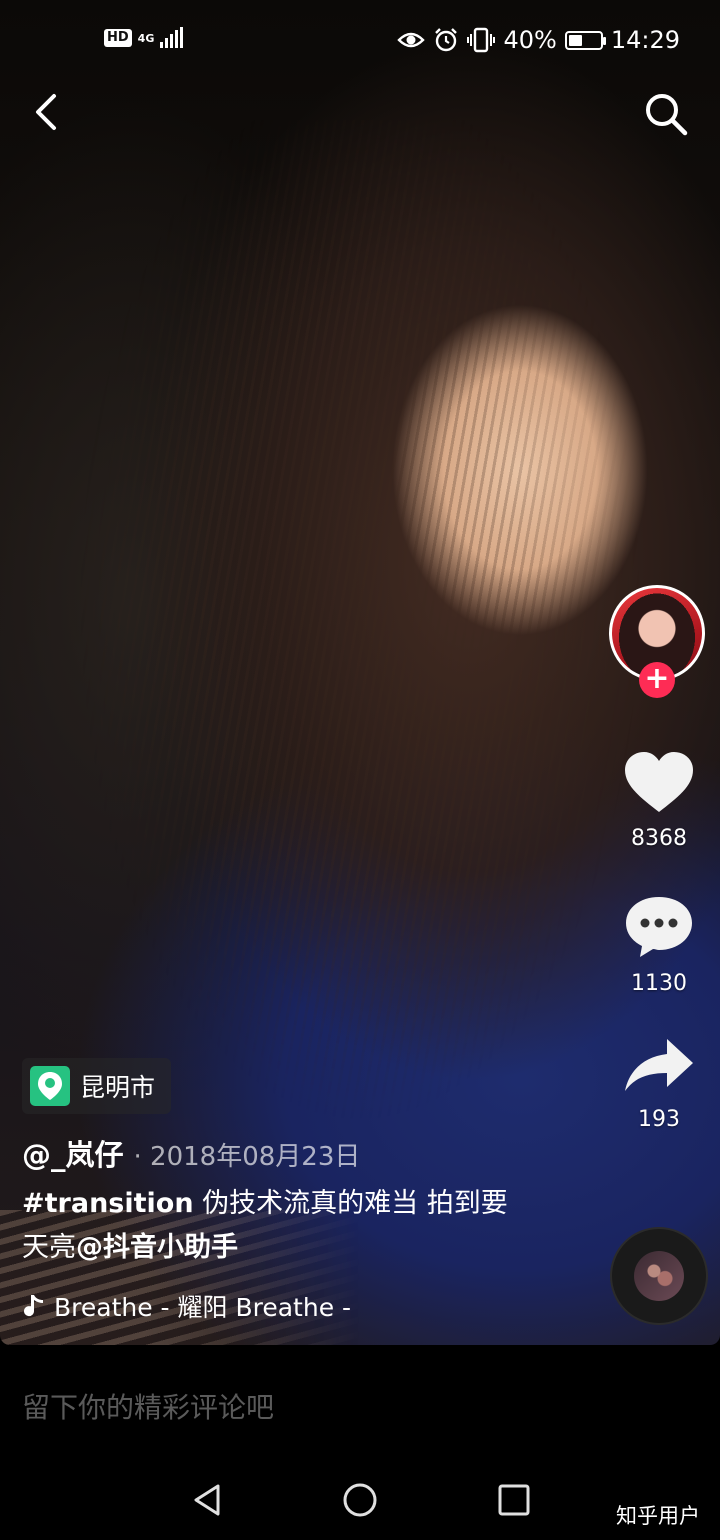 Image resolution: width=720 pixels, height=1540 pixels. I want to click on battery-percent: 40%, so click(530, 40).